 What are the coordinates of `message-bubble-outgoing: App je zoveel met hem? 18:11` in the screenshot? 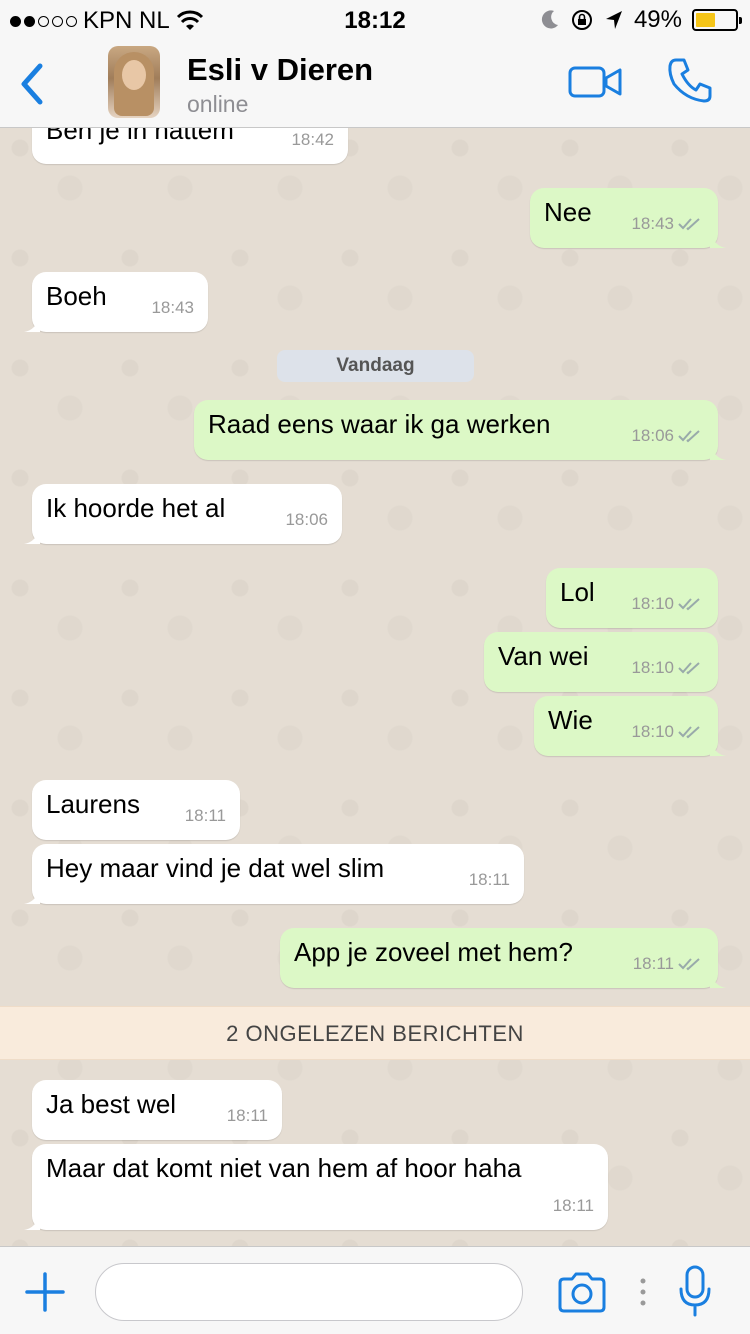 It's located at (503, 958).